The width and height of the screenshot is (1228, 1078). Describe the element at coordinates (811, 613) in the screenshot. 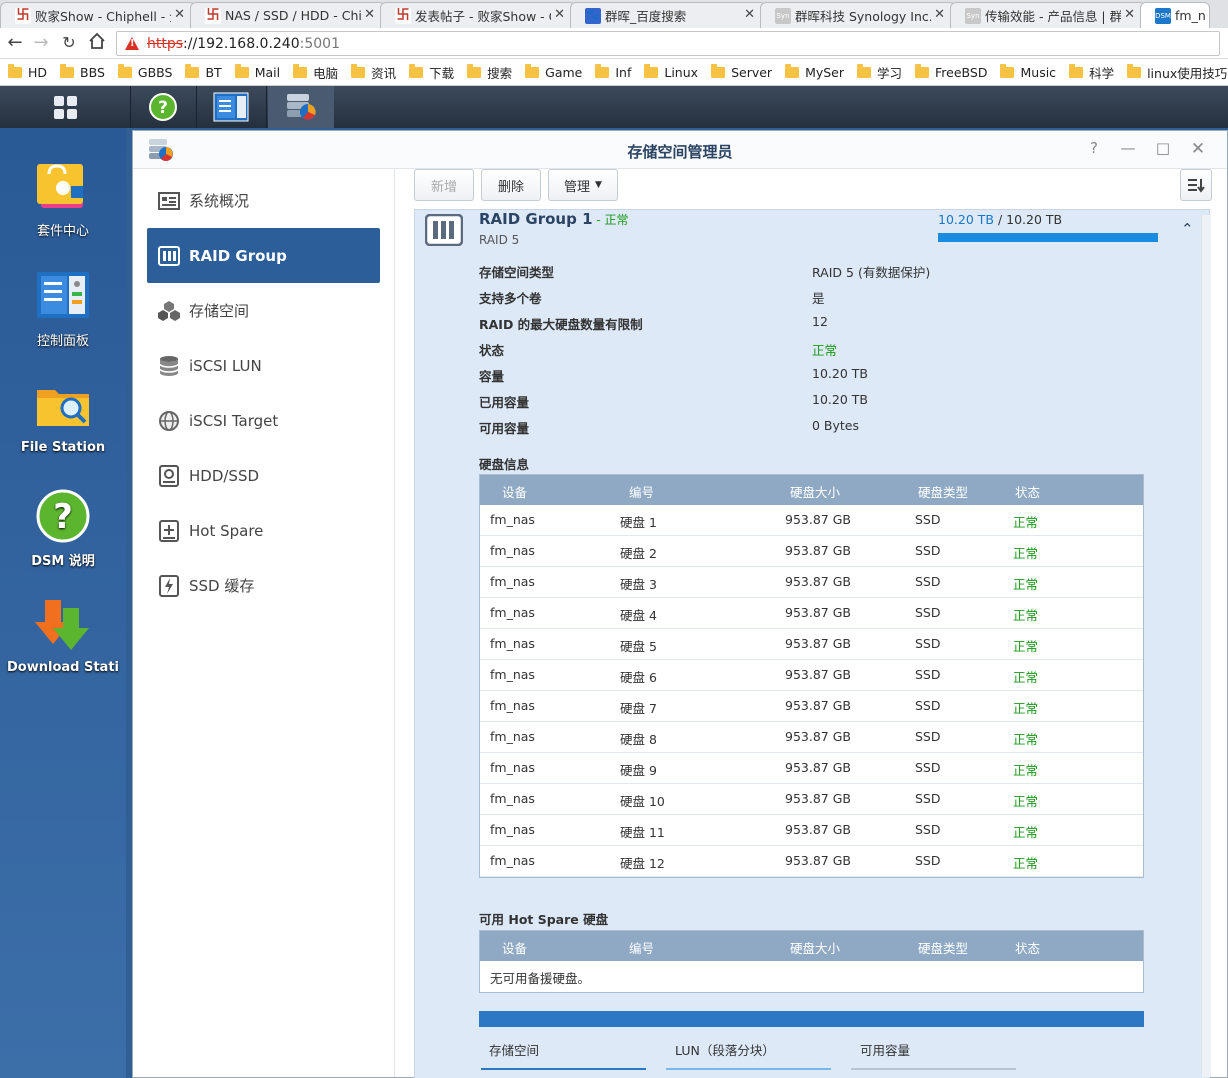

I see `table-row: fm_nas 硬盘 4 953.87 GB SSD 正常` at that location.